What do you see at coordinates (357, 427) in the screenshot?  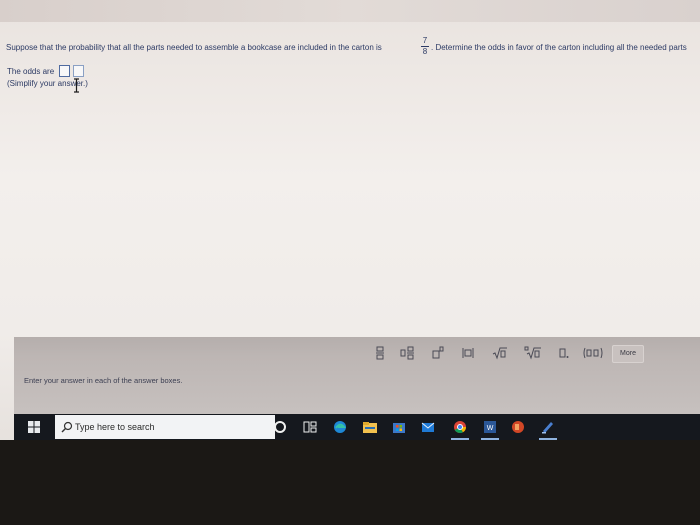 I see `taskbar: Type here to search W` at bounding box center [357, 427].